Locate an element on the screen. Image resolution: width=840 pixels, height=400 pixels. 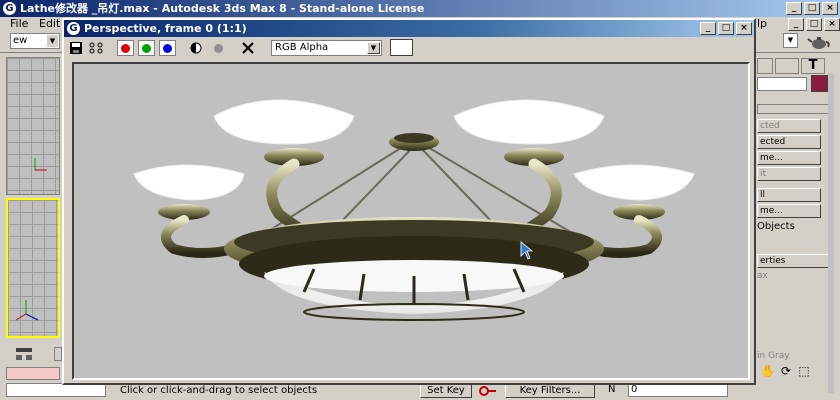
viewport-bottom-left is located at coordinates (33, 268).